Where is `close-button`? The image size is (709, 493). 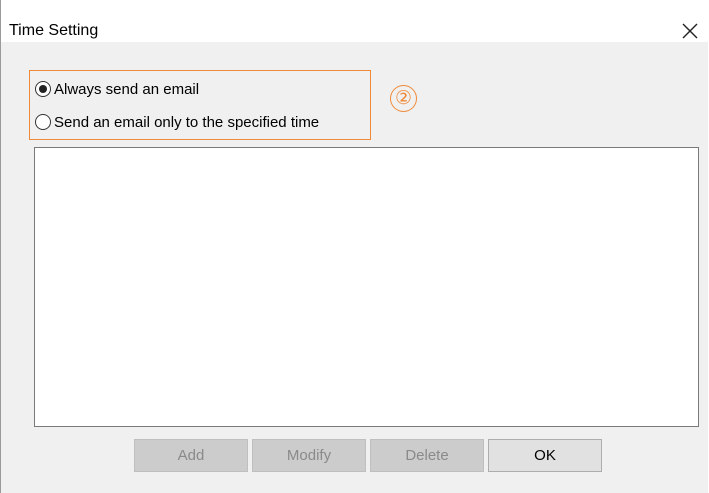
close-button is located at coordinates (688, 31).